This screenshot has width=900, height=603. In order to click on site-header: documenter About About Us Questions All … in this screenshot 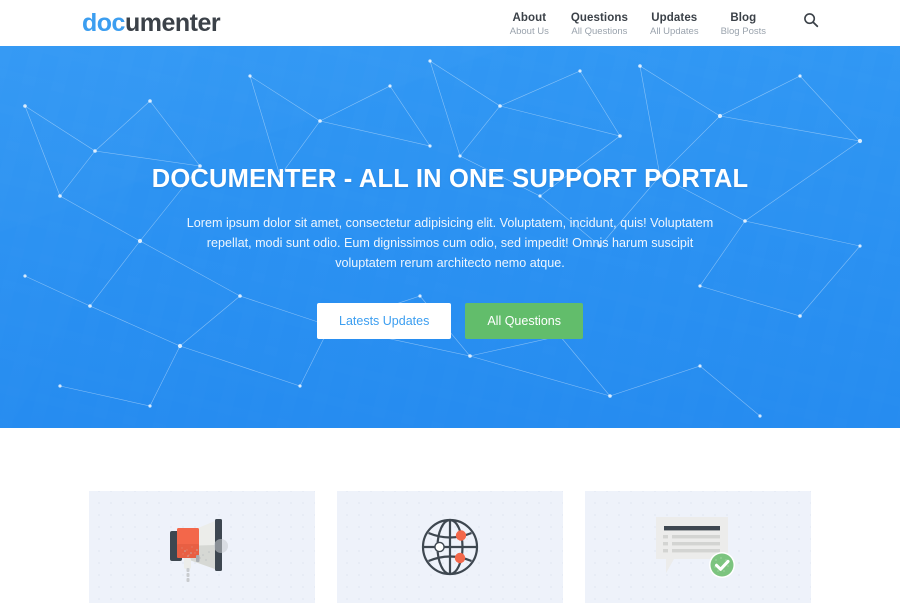, I will do `click(450, 23)`.